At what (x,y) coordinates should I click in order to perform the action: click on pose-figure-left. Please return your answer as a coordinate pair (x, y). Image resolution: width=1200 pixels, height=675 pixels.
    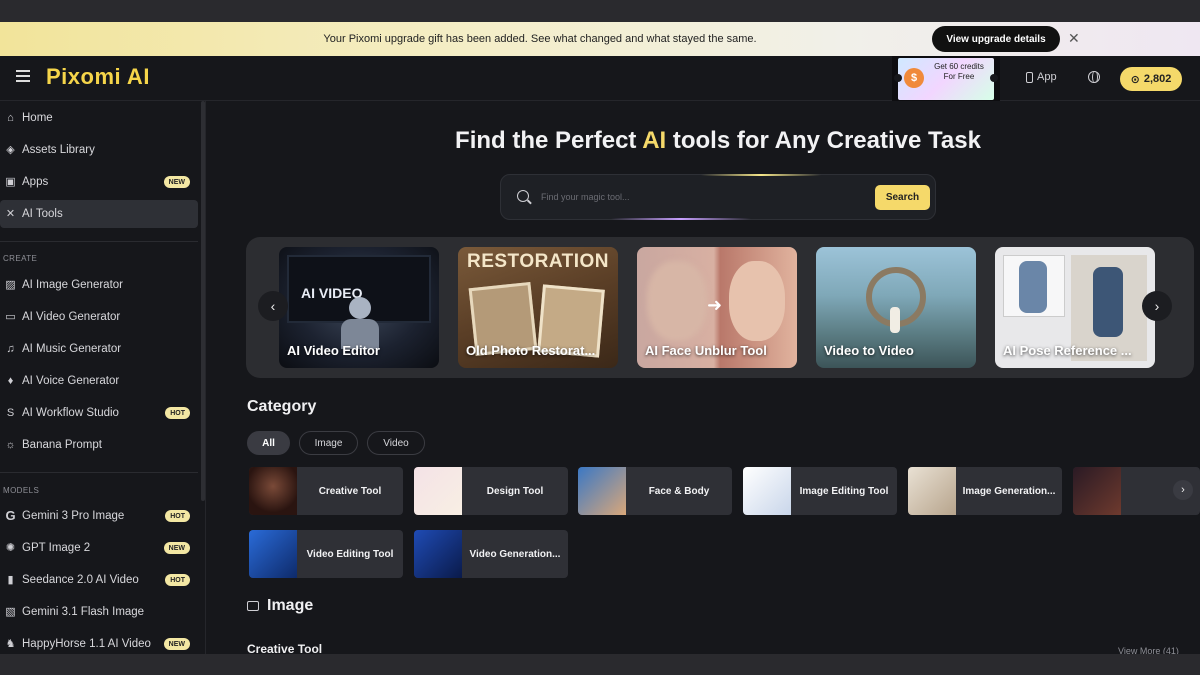
    Looking at the image, I should click on (1033, 287).